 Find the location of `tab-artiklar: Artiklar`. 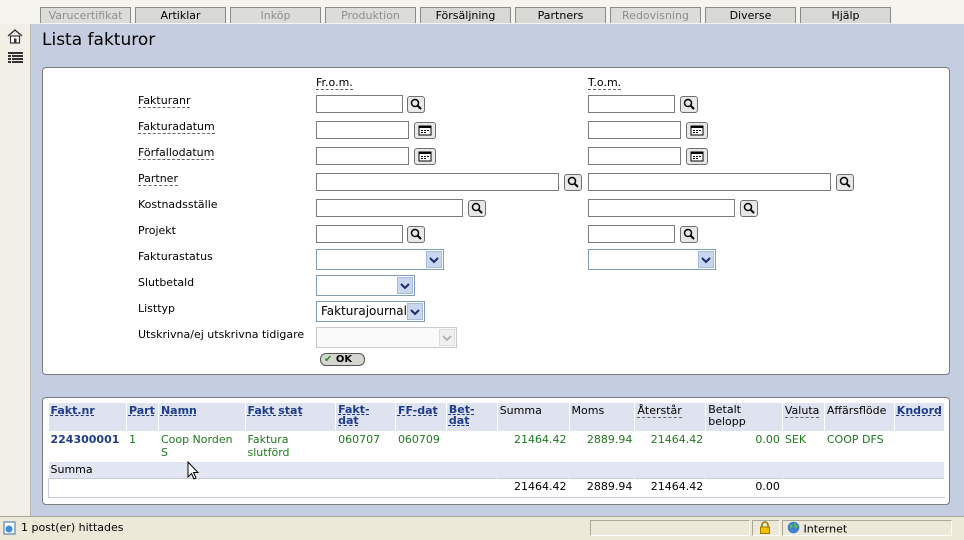

tab-artiklar: Artiklar is located at coordinates (180, 15).